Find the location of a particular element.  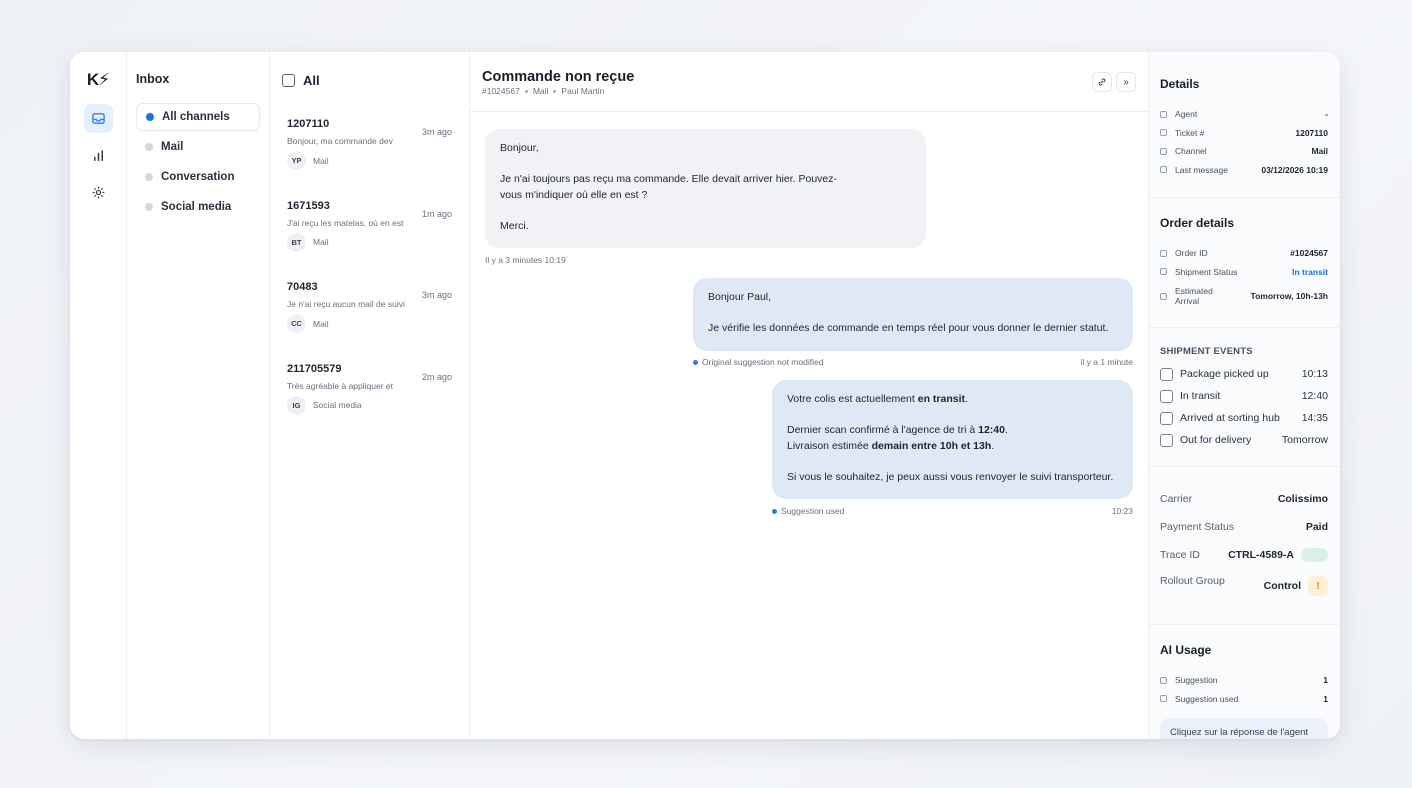

status-badge: In transit is located at coordinates (1310, 271).